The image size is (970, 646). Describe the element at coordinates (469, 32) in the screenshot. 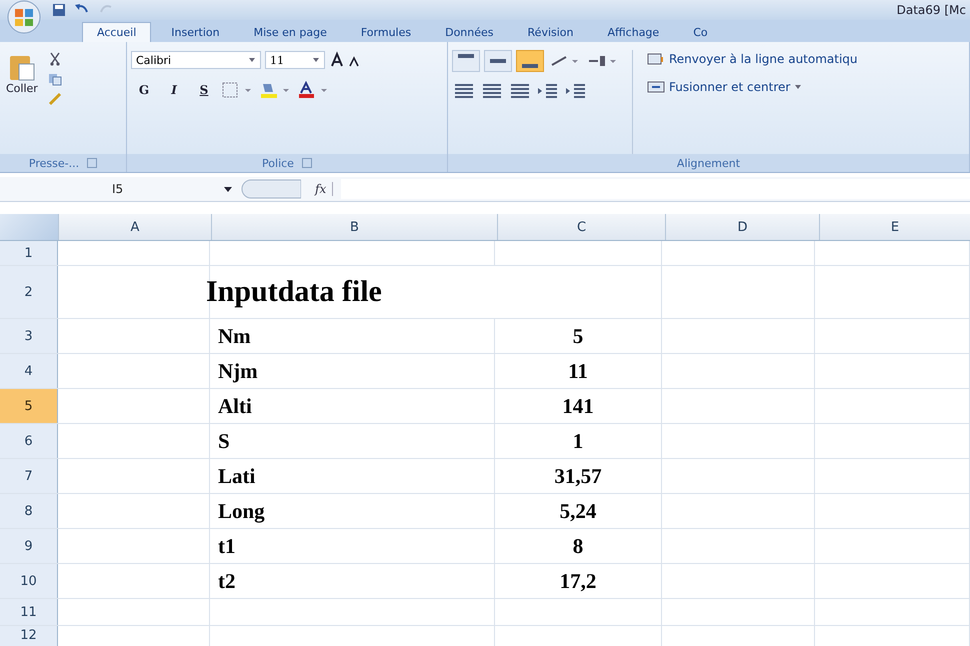

I see `ribbon-tab: Données` at that location.